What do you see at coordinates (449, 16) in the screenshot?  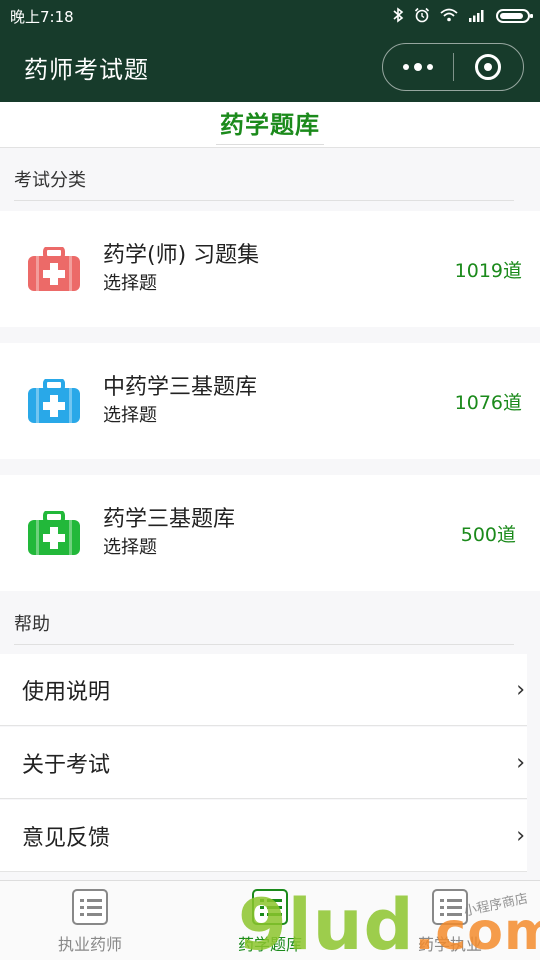 I see `wifi-icon` at bounding box center [449, 16].